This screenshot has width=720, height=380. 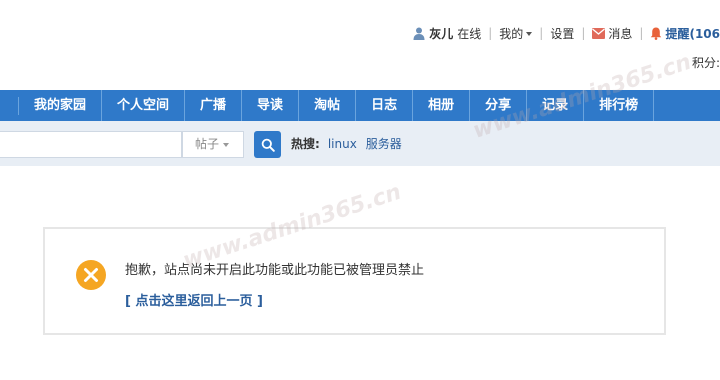 What do you see at coordinates (599, 33) in the screenshot?
I see `mail-icon` at bounding box center [599, 33].